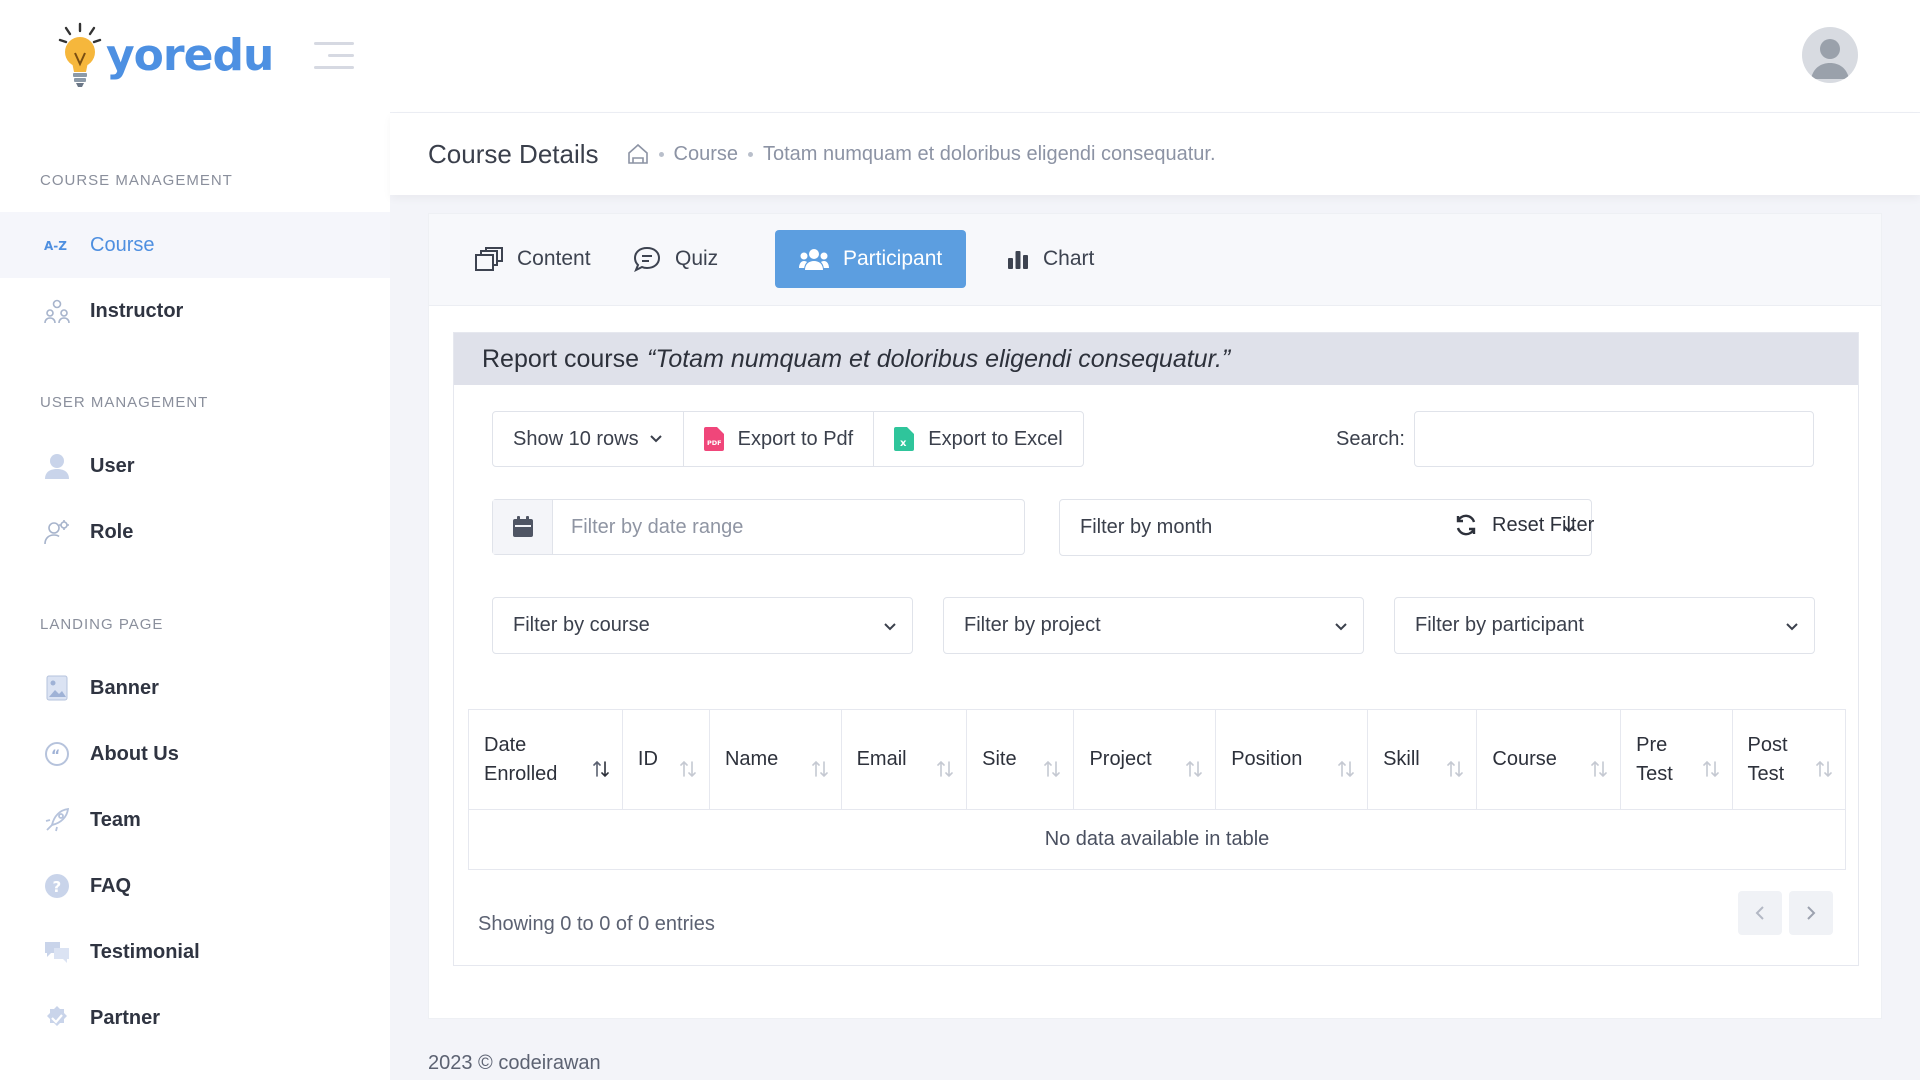  What do you see at coordinates (136, 180) in the screenshot?
I see `nav-section-course-management: COURSE MANAGEMENT` at bounding box center [136, 180].